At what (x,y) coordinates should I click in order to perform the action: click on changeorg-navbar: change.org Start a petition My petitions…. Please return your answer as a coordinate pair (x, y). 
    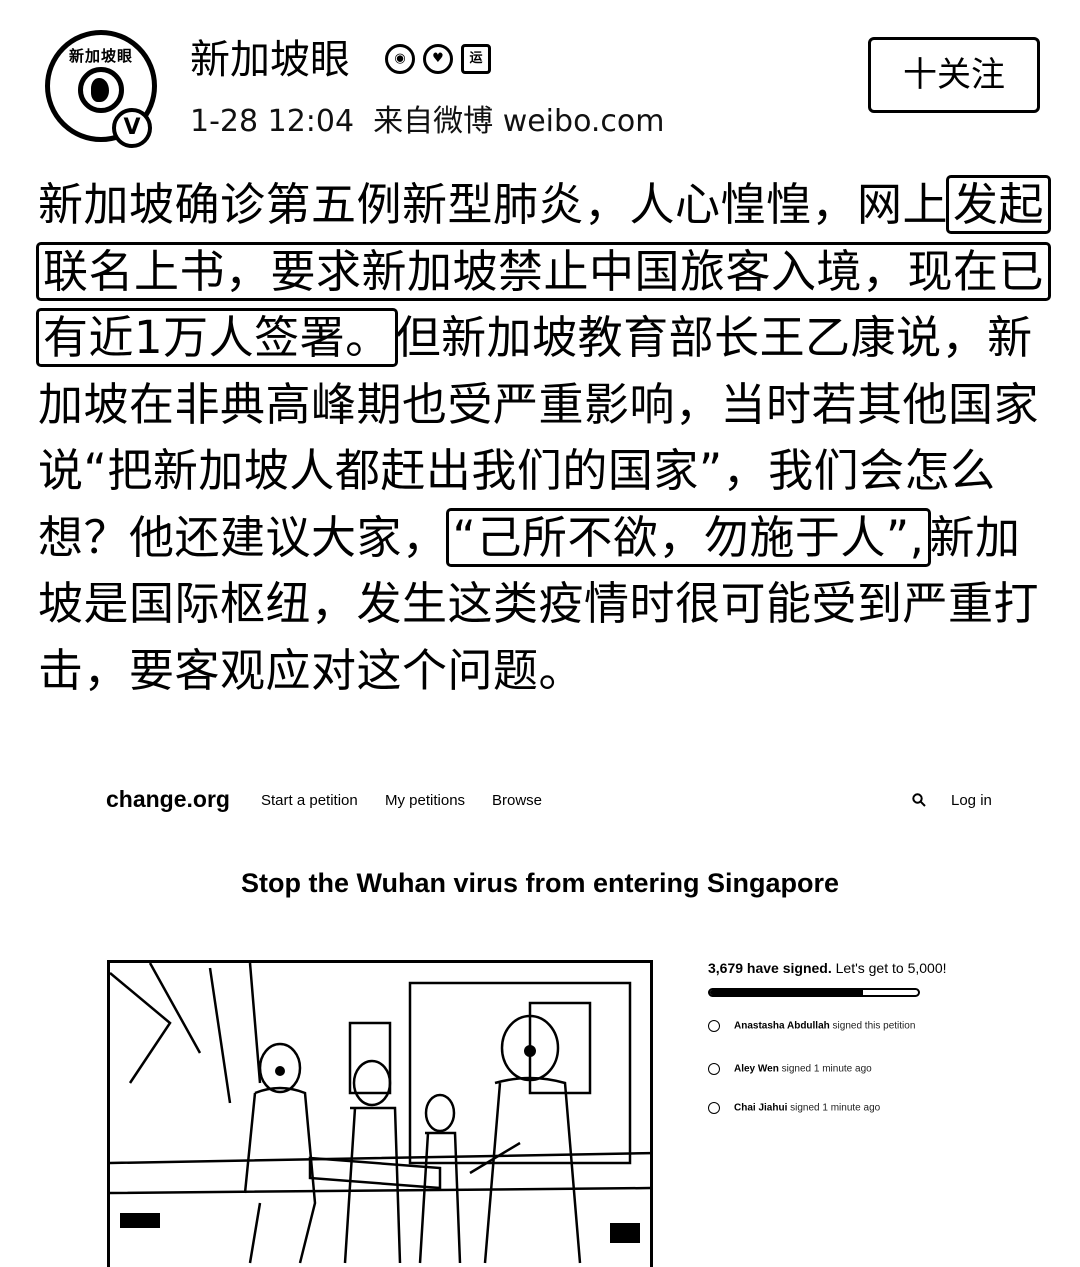
    Looking at the image, I should click on (540, 802).